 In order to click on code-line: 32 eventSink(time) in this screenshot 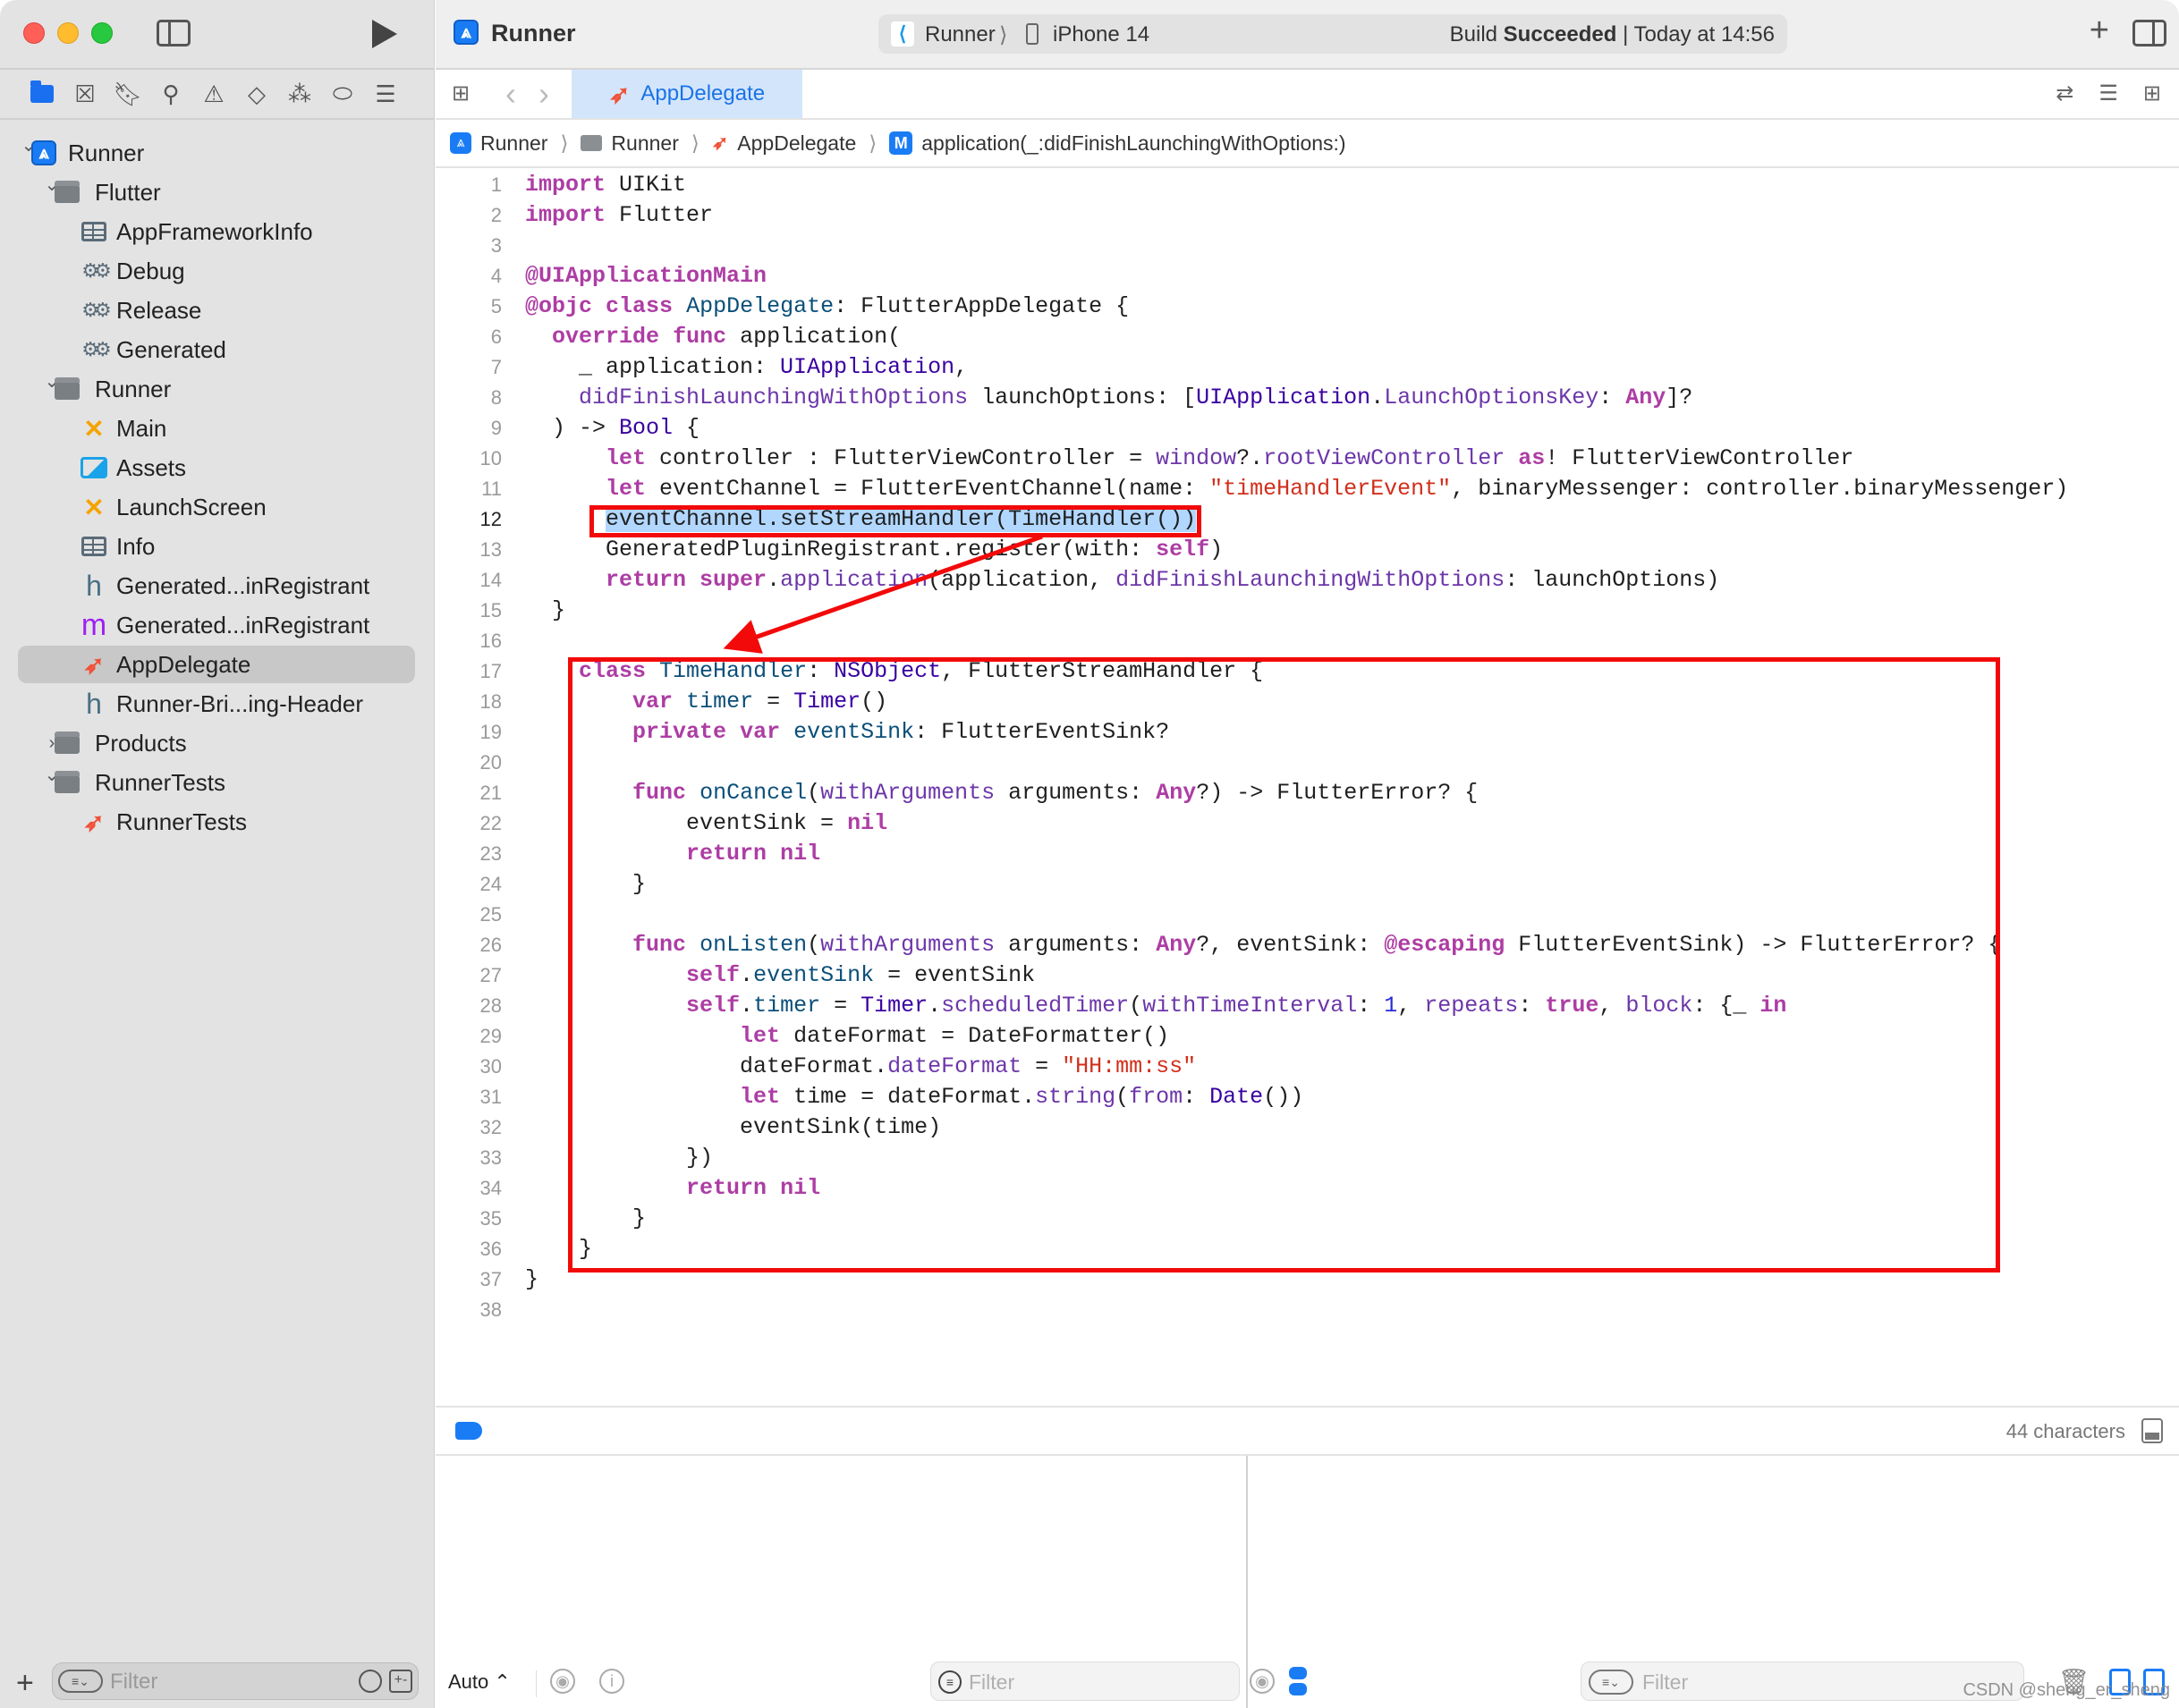, I will do `click(1307, 1127)`.